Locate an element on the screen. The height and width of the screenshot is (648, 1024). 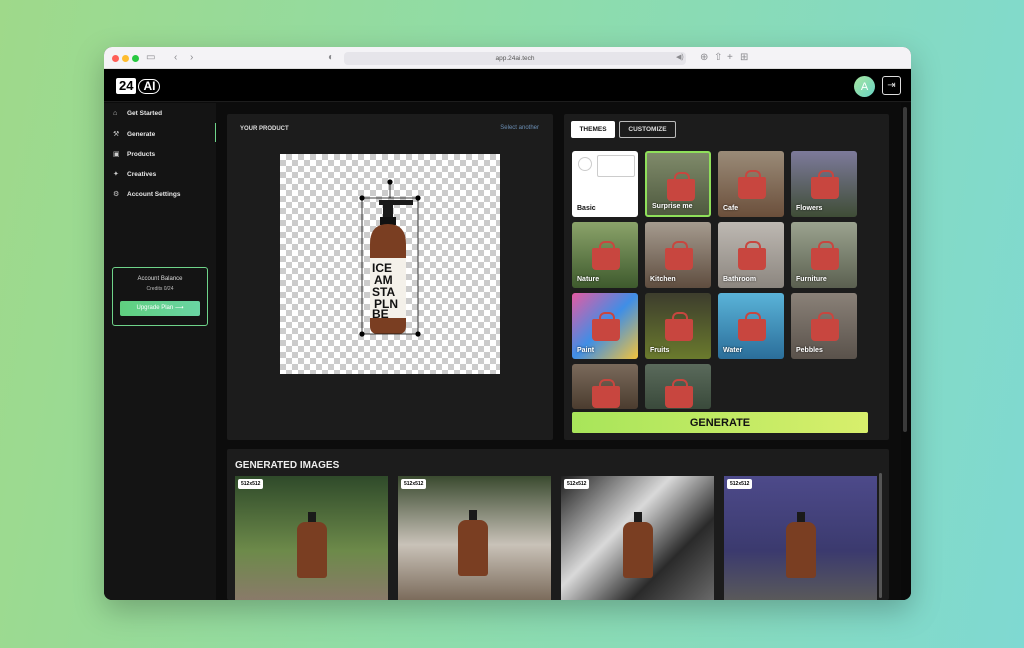
avatar: A is located at coordinates (864, 86).